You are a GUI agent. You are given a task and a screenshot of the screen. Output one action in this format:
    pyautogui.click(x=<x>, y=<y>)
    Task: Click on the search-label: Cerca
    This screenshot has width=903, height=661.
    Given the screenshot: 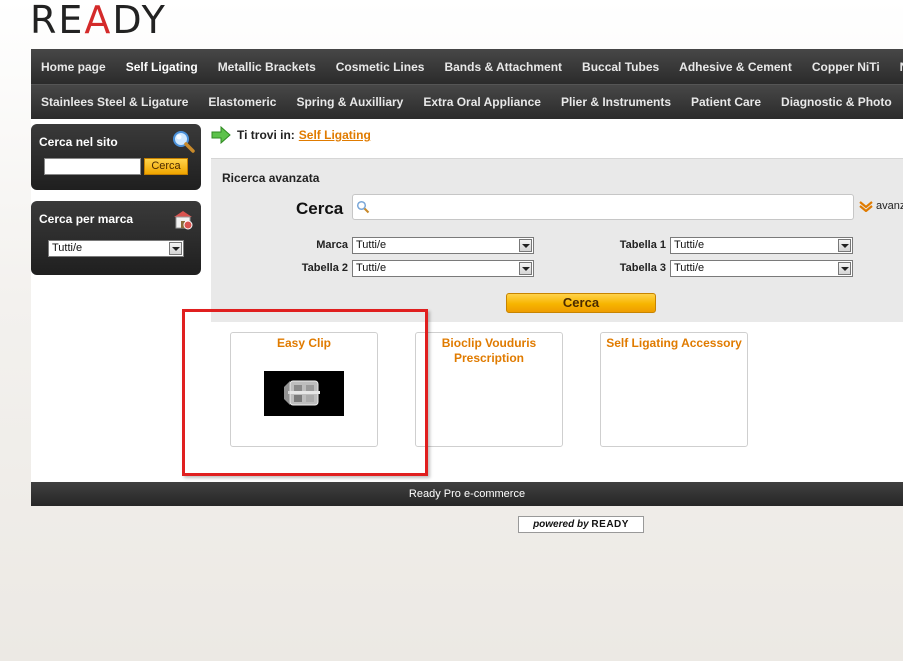 What is the action you would take?
    pyautogui.click(x=320, y=208)
    